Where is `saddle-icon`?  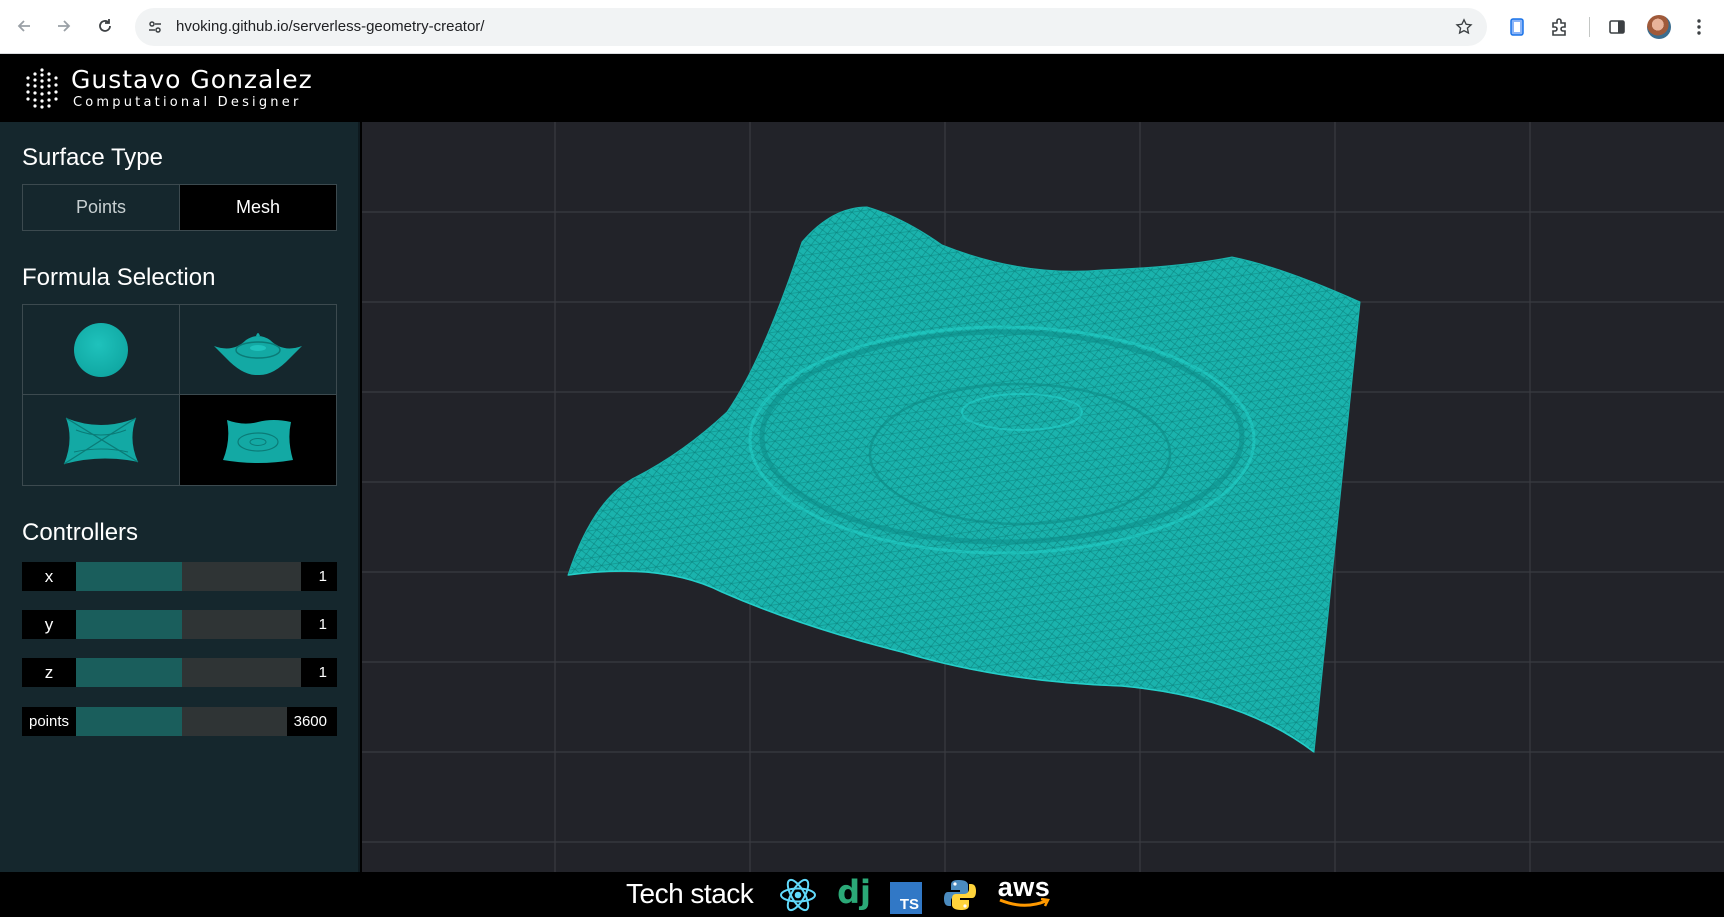 saddle-icon is located at coordinates (101, 441).